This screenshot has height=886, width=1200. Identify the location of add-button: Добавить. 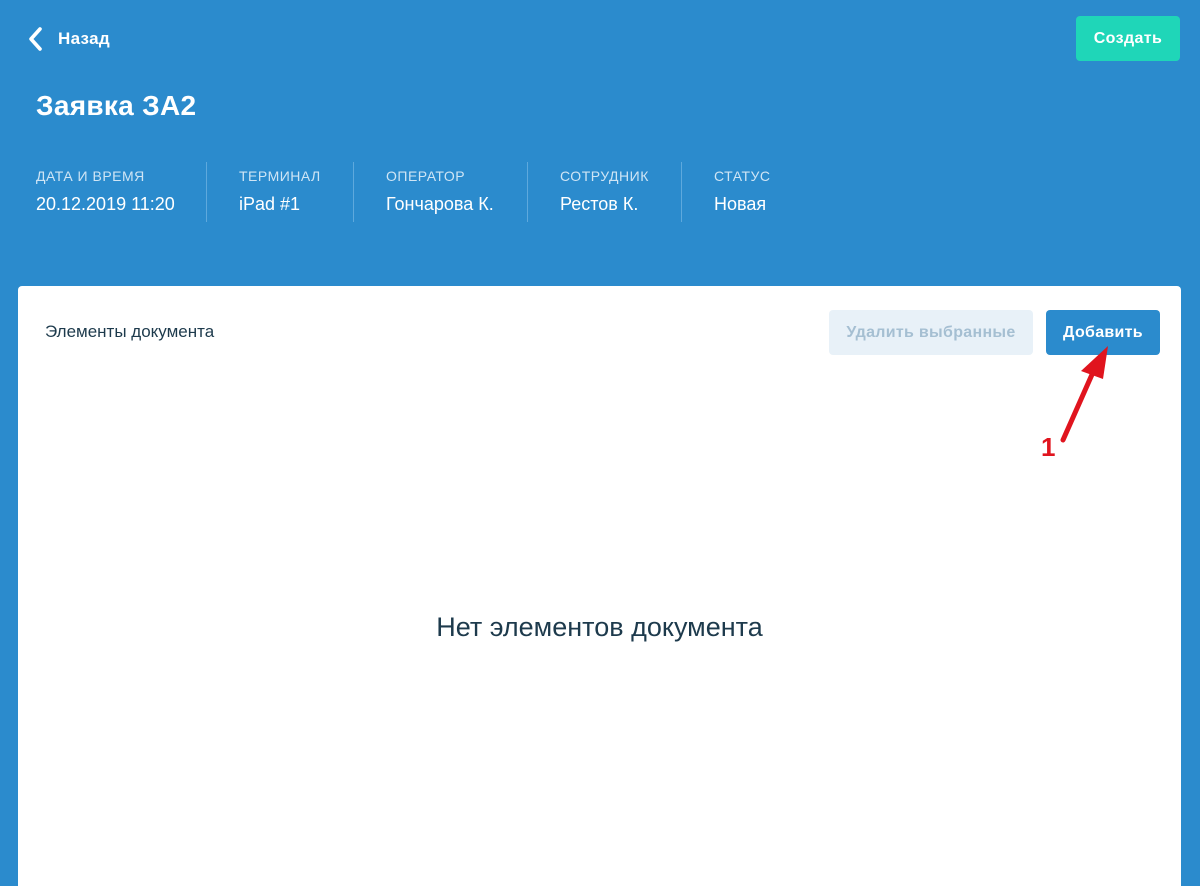
(1103, 332).